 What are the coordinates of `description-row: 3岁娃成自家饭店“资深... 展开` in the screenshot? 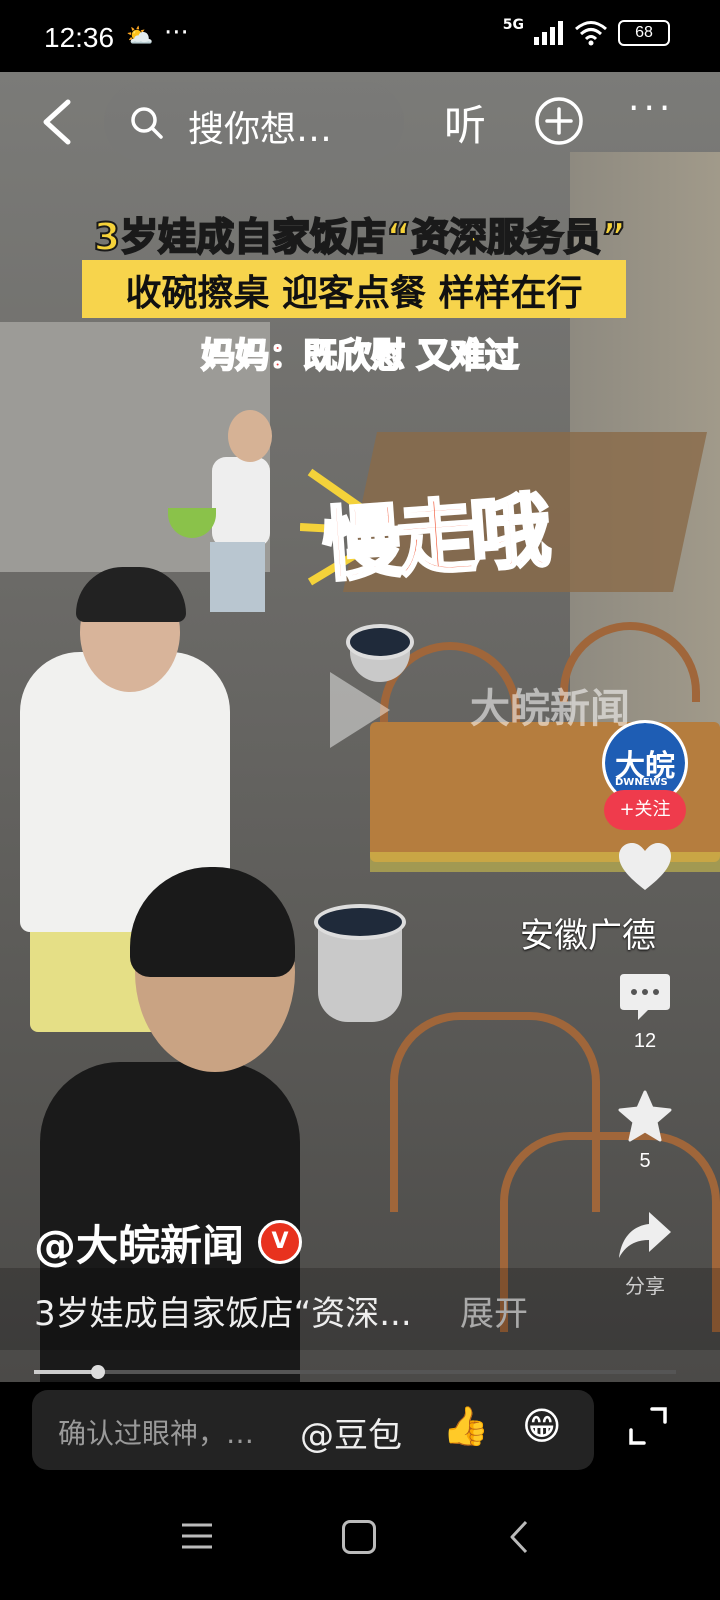 It's located at (360, 1309).